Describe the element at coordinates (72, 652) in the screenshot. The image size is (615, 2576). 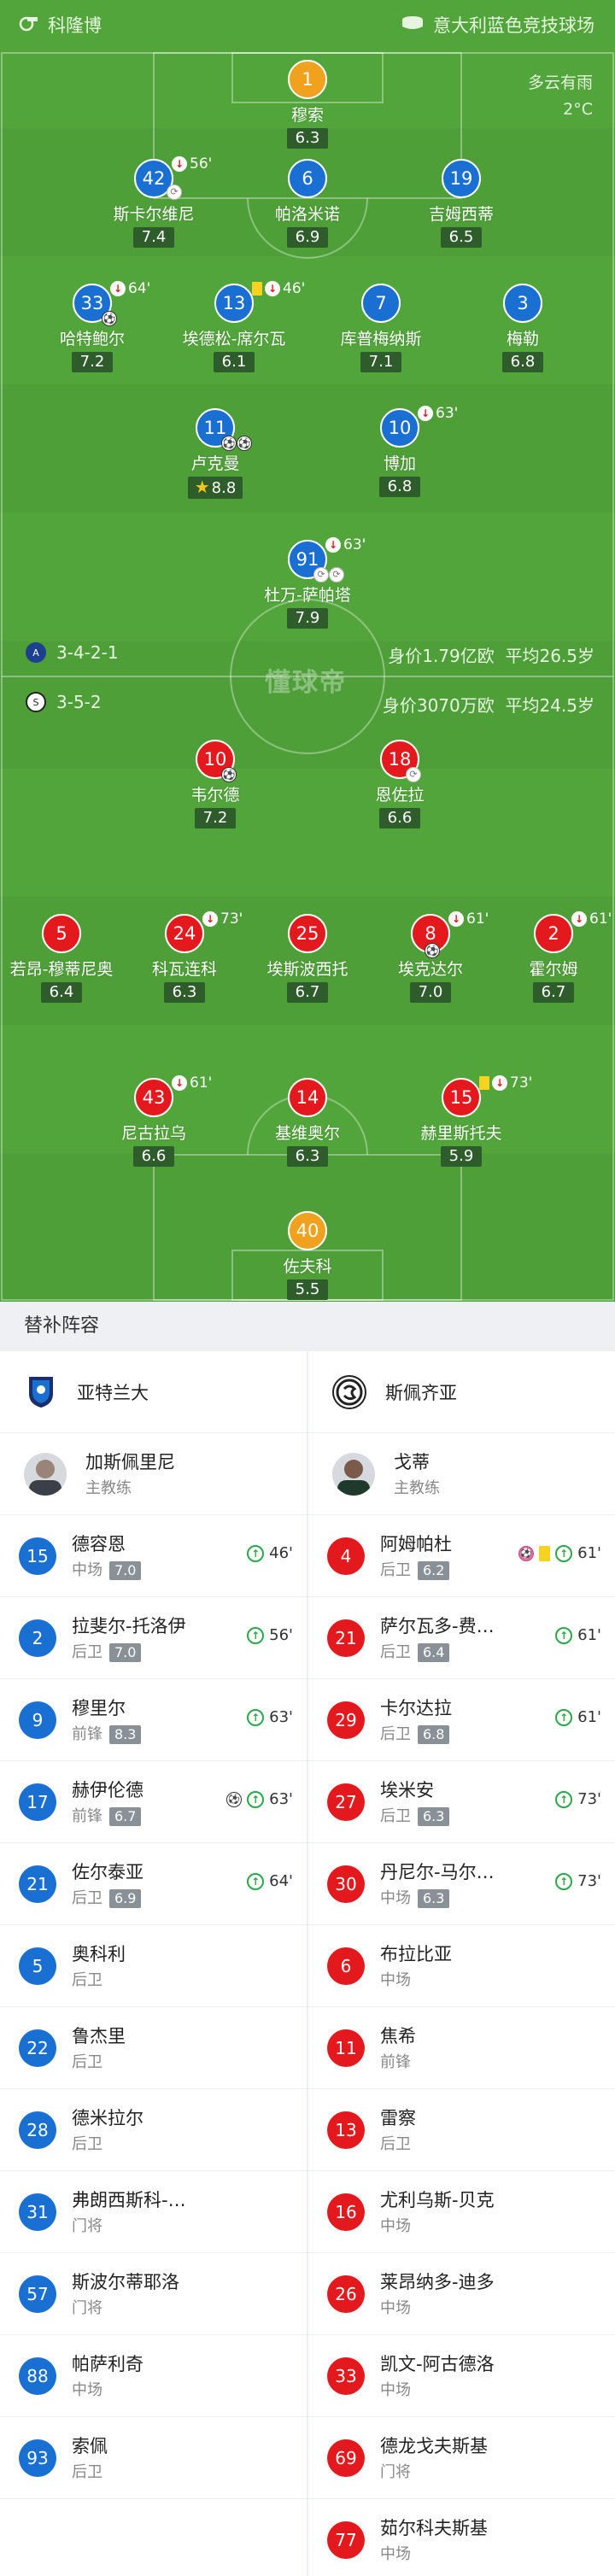
I see `atalanta-formation-row: A 3-4-2-1` at that location.